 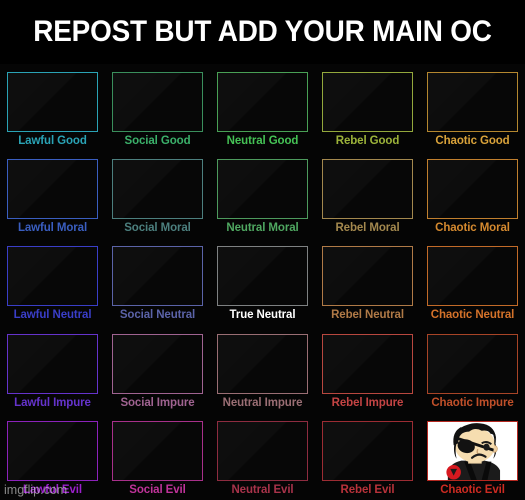 I want to click on alignment-cell: Rebel Evil, so click(x=367, y=456).